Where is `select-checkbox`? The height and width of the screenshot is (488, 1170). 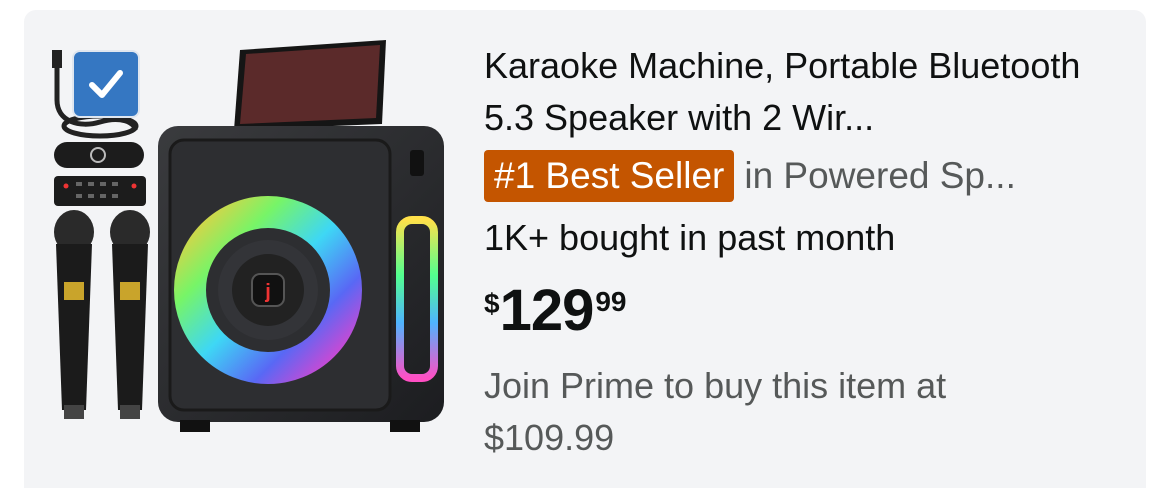 select-checkbox is located at coordinates (106, 84).